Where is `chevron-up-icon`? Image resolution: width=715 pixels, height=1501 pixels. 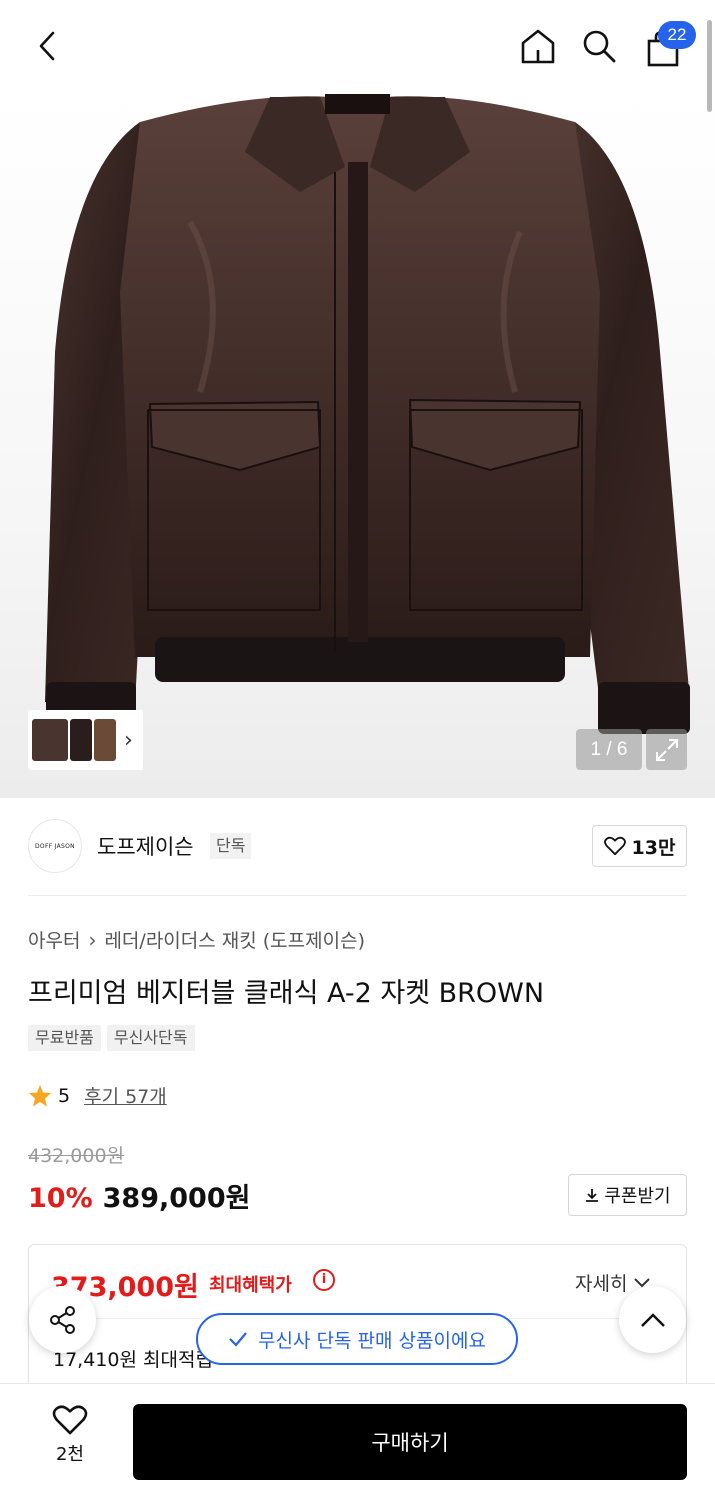 chevron-up-icon is located at coordinates (652, 1319).